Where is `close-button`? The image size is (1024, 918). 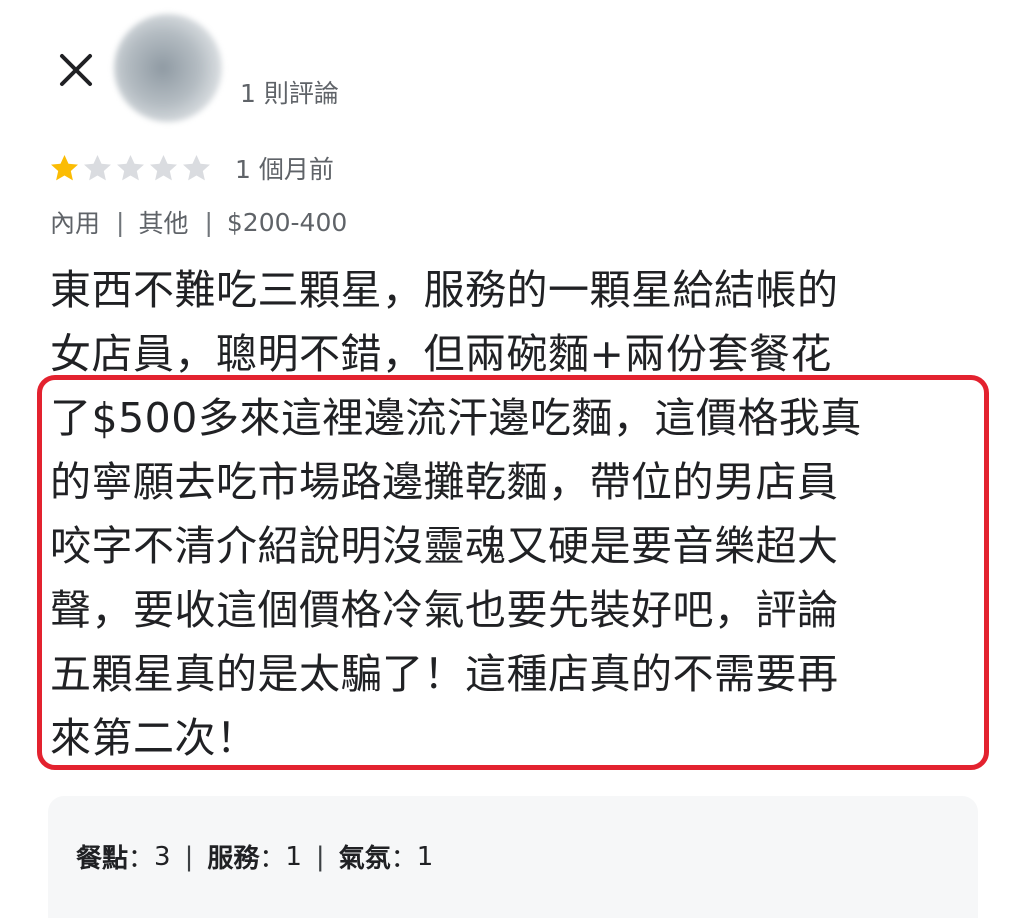
close-button is located at coordinates (76, 70).